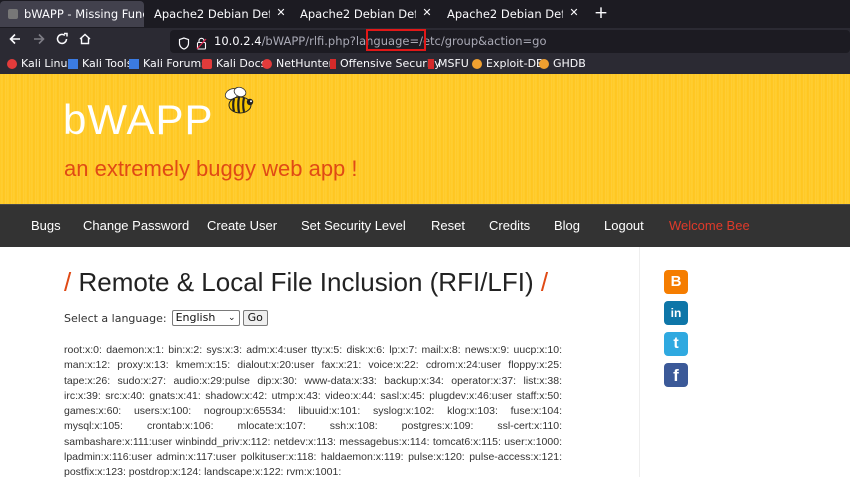 The image size is (850, 477). I want to click on new-tab-button: +, so click(601, 13).